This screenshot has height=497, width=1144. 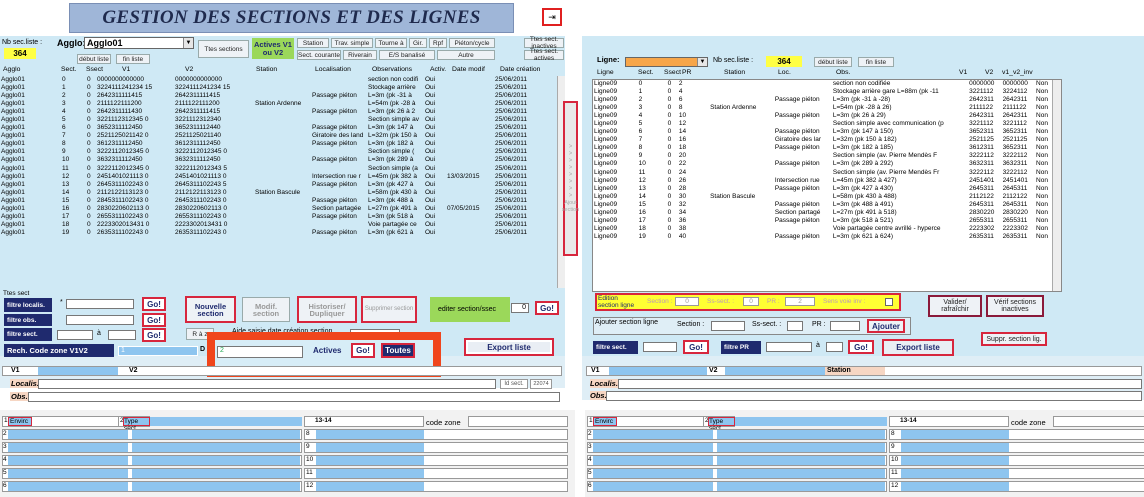 I want to click on filter-trav-simple-button: Trav. simple, so click(x=352, y=43).